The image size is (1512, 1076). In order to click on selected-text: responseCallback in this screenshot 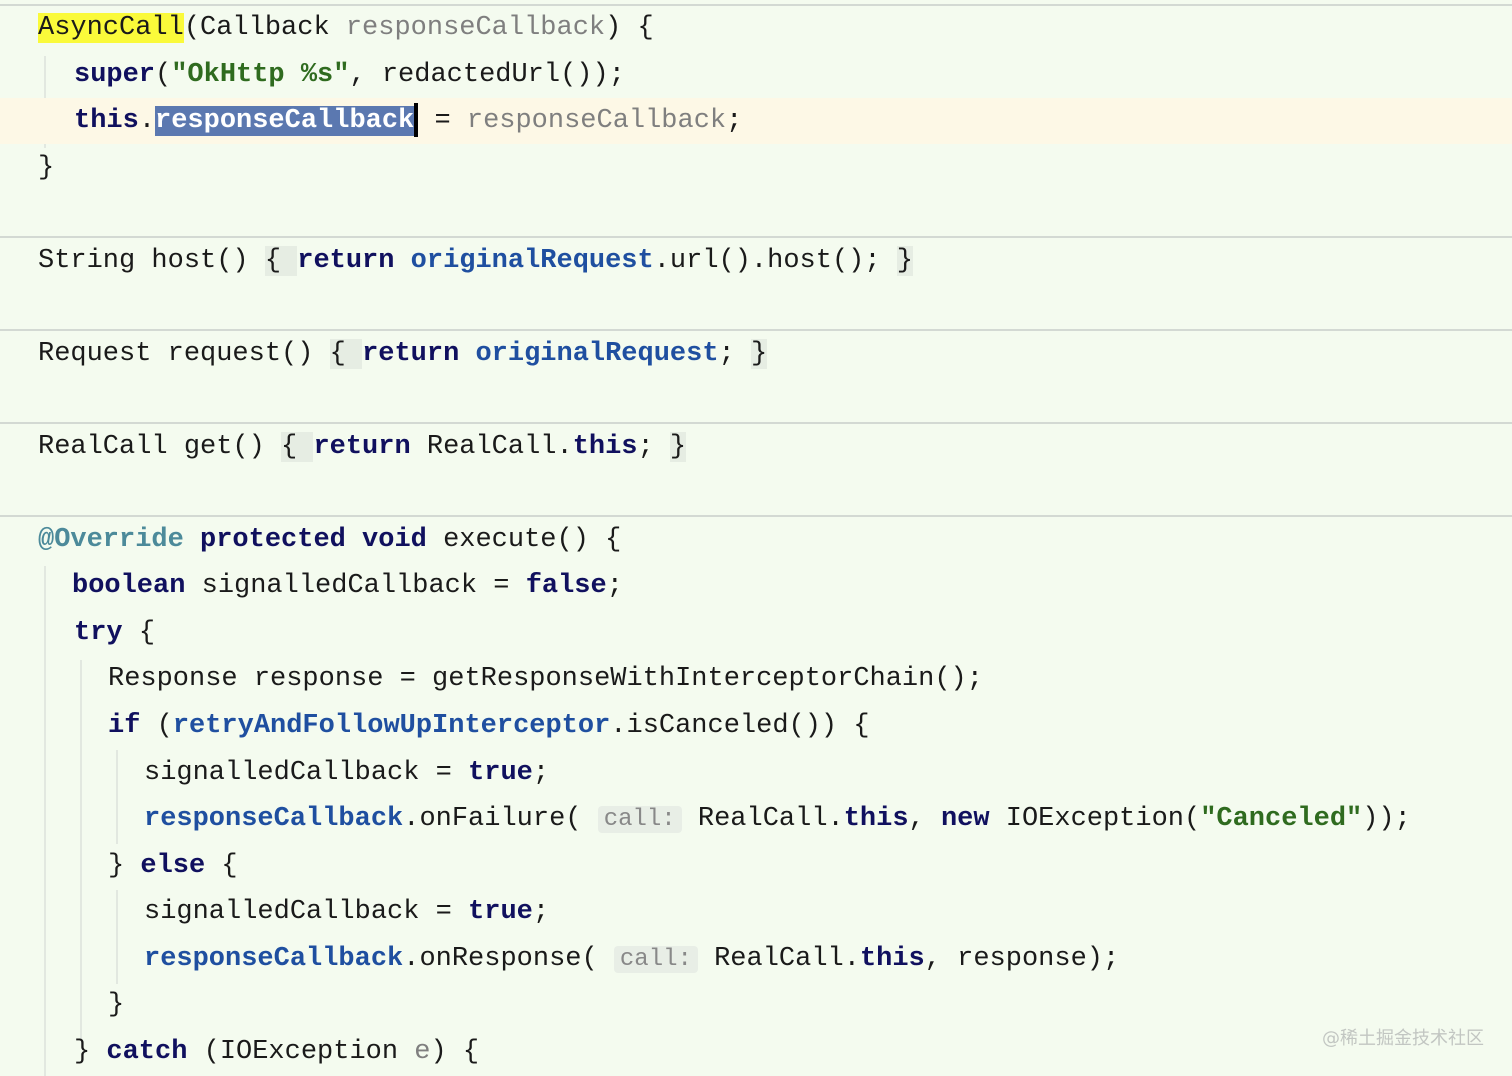, I will do `click(285, 121)`.